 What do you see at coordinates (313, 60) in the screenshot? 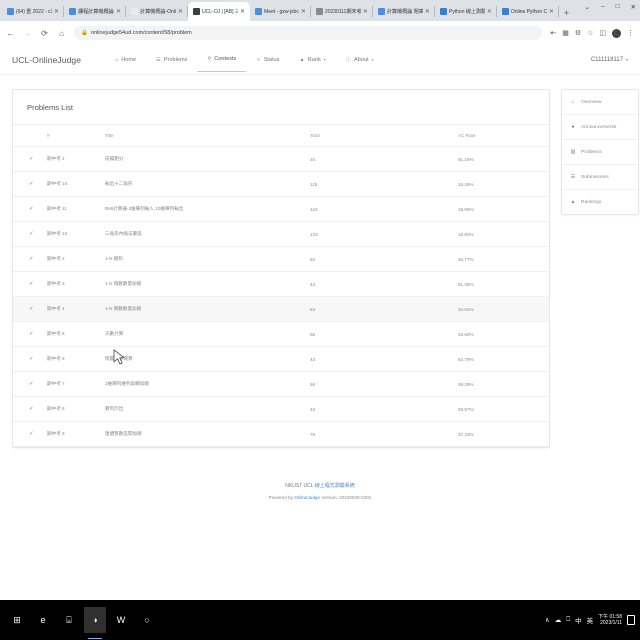
I see `nav-item-rank: ▲ Rank ▾` at bounding box center [313, 60].